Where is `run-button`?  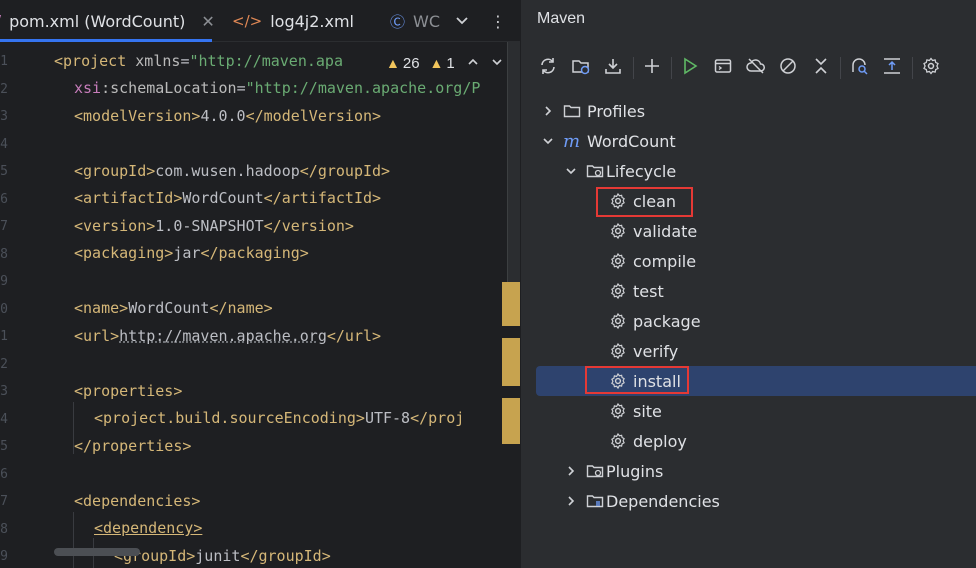
run-button is located at coordinates (690, 68).